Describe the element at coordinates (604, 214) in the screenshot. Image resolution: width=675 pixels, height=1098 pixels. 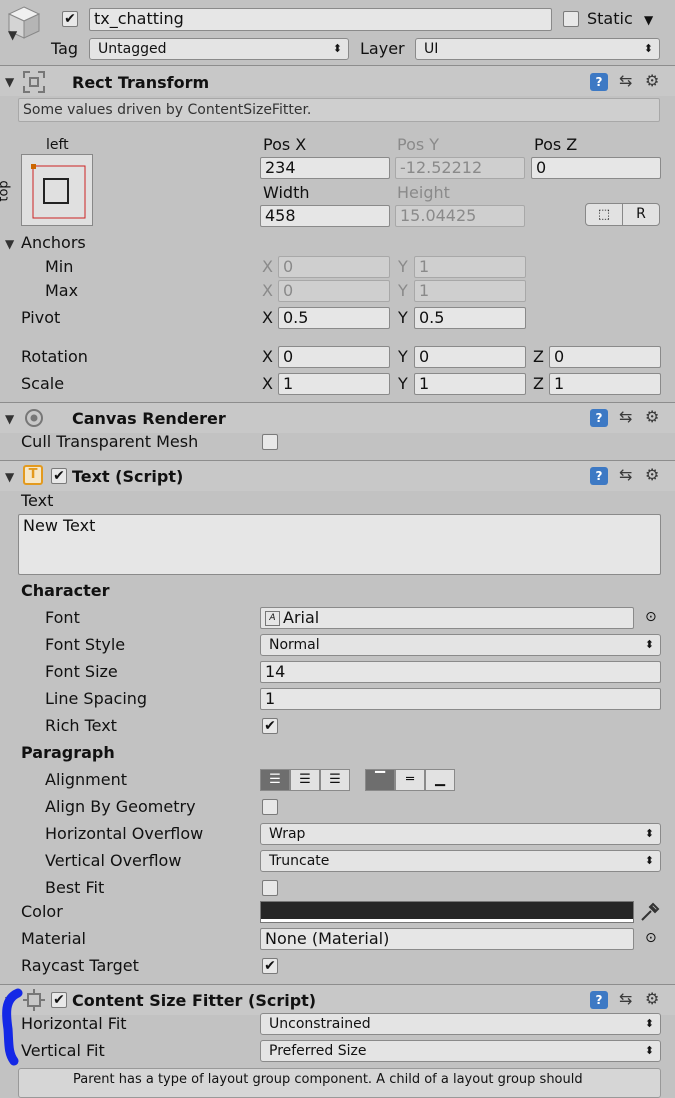
I see `blueprint-mode-button: ⬚` at that location.